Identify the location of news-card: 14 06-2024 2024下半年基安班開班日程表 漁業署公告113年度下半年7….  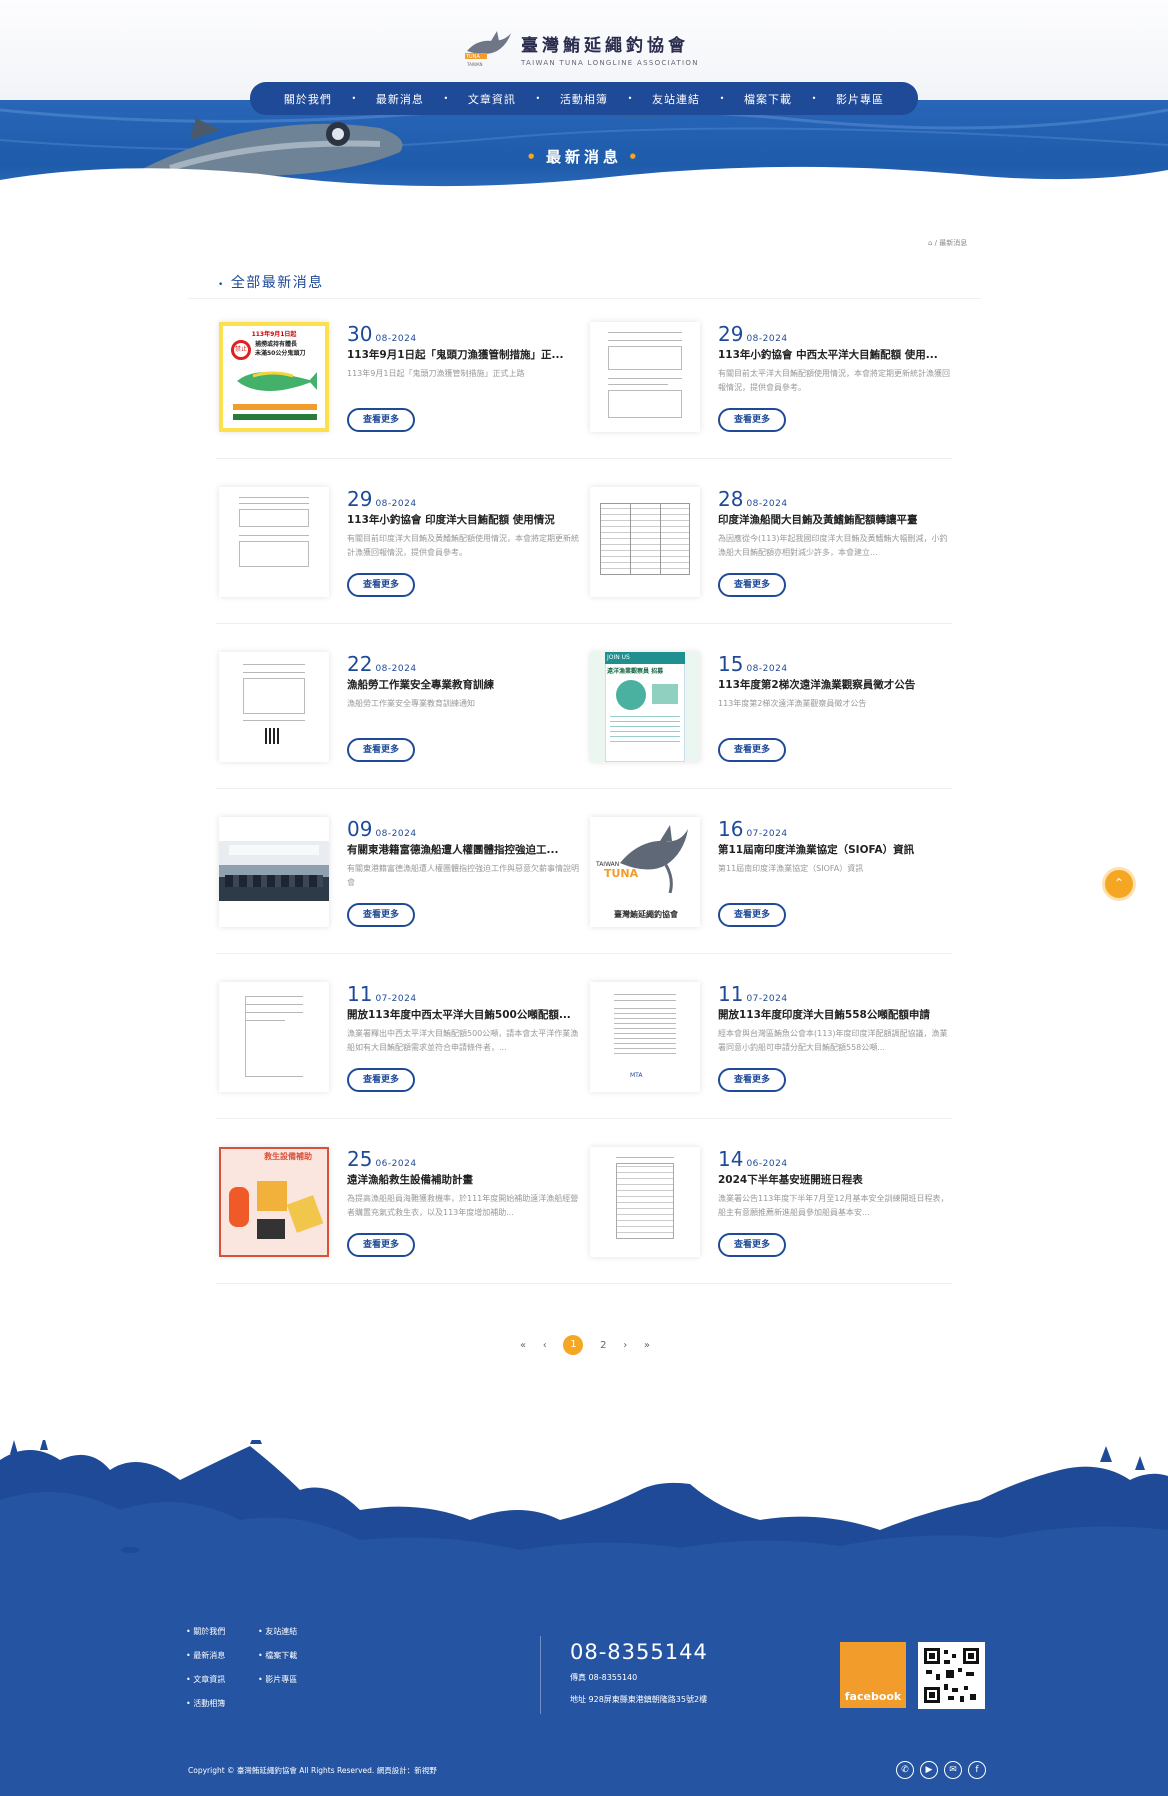
(775, 1204).